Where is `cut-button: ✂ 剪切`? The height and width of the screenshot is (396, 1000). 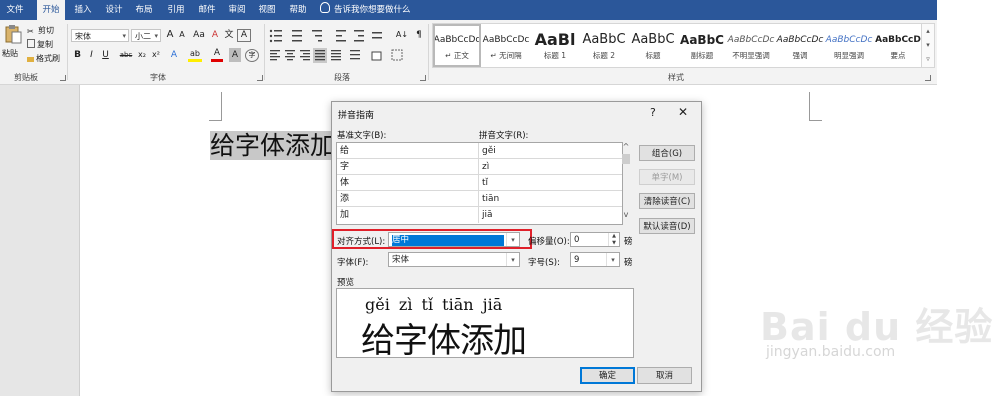
cut-button: ✂ 剪切 is located at coordinates (40, 31).